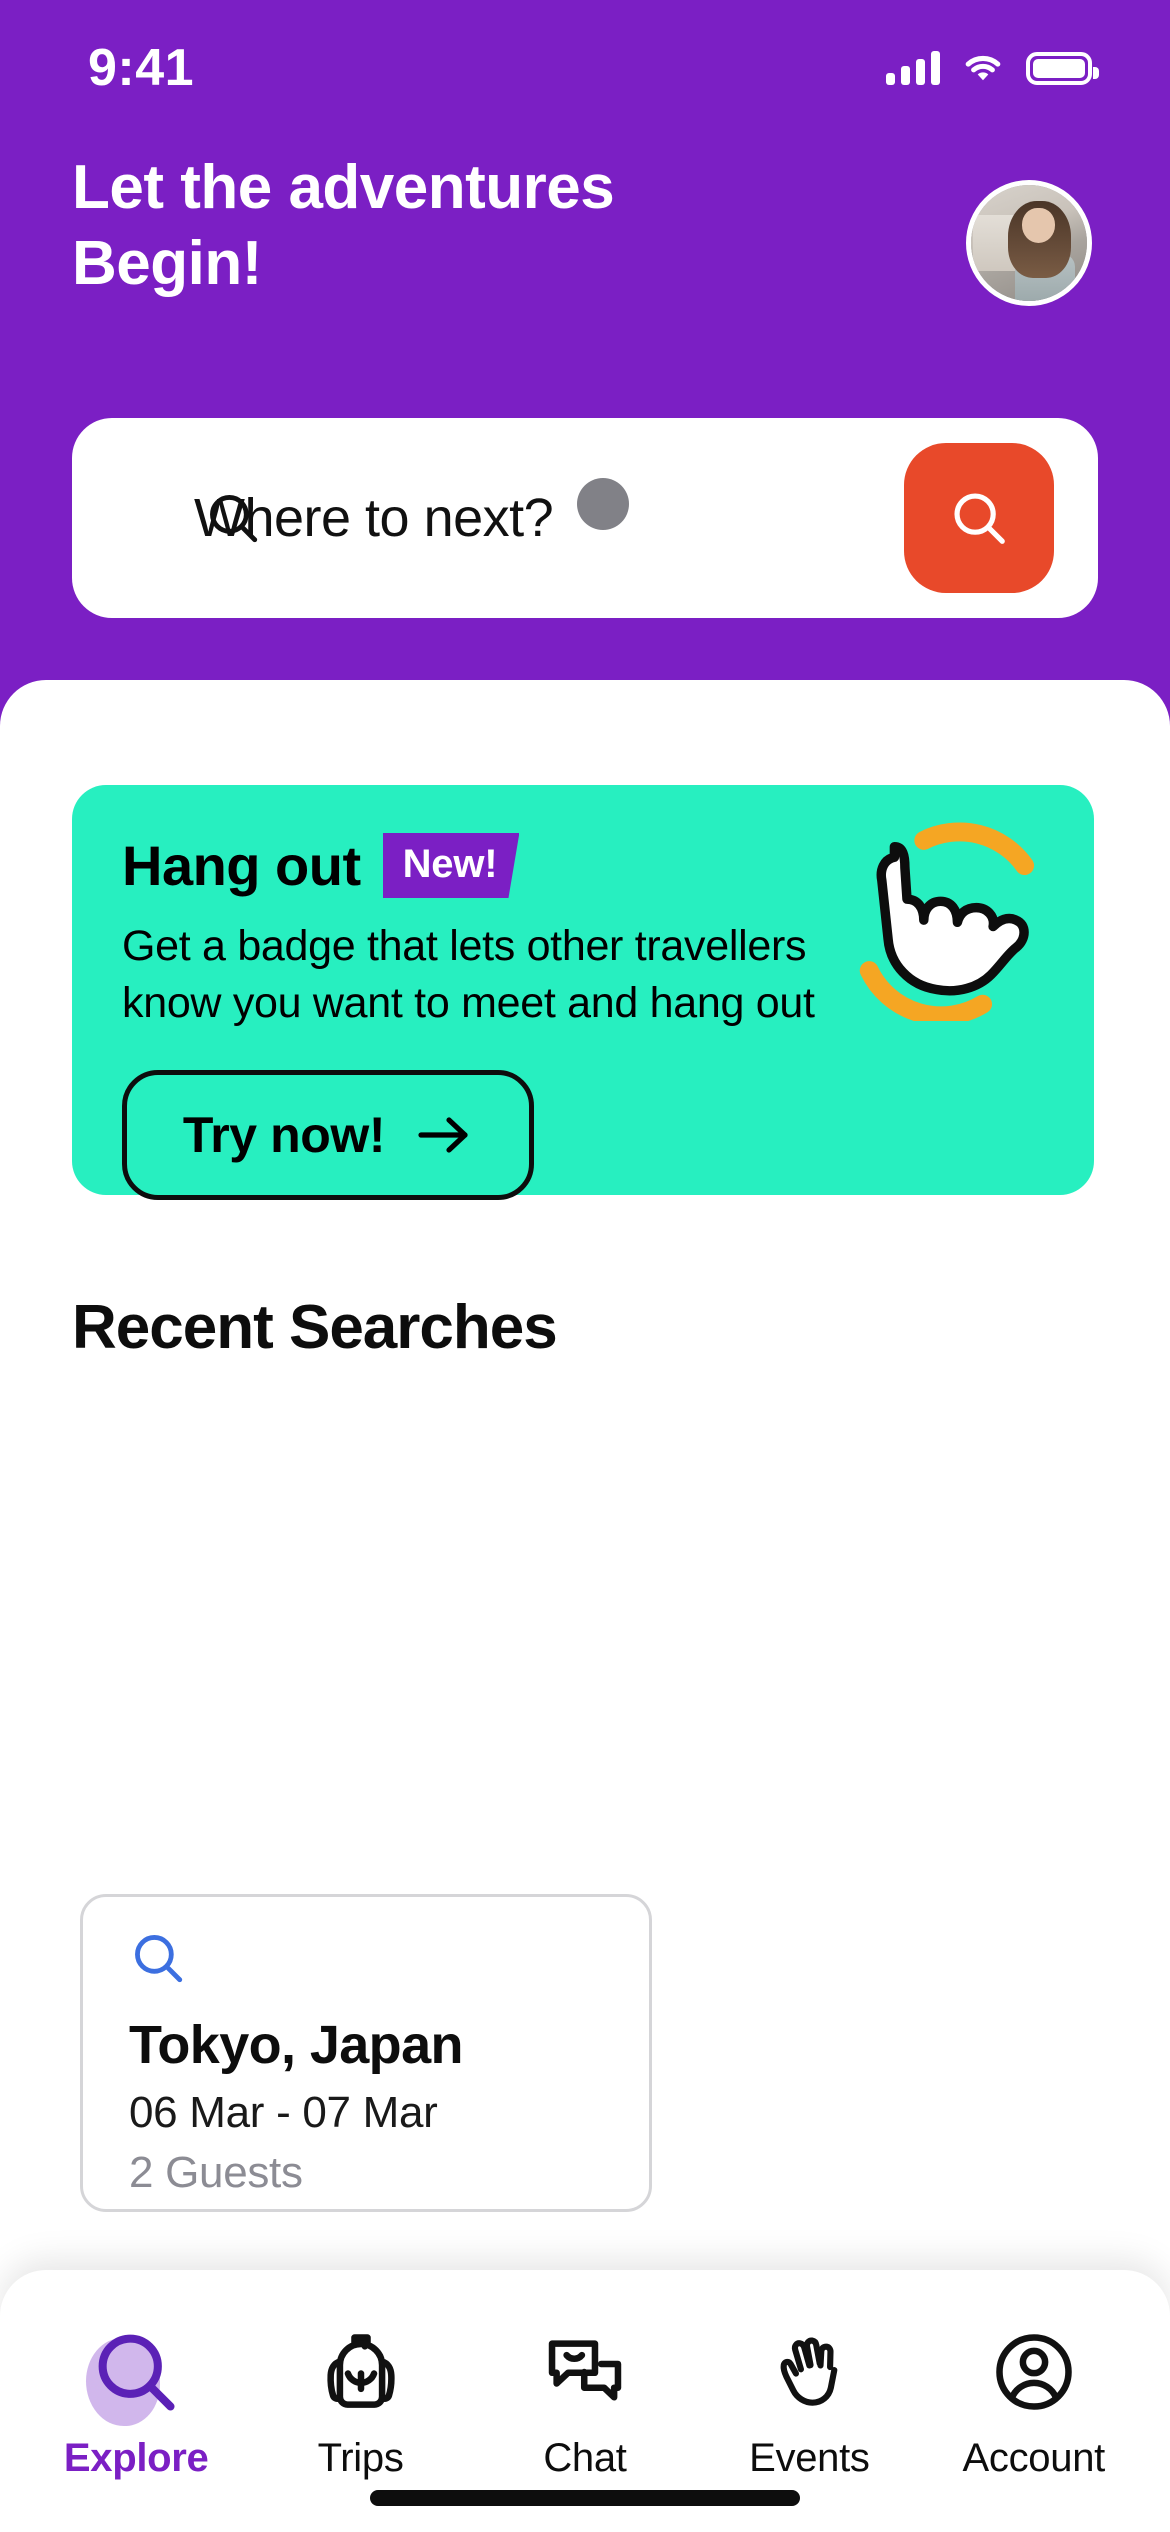  I want to click on status-time: 9:41, so click(141, 68).